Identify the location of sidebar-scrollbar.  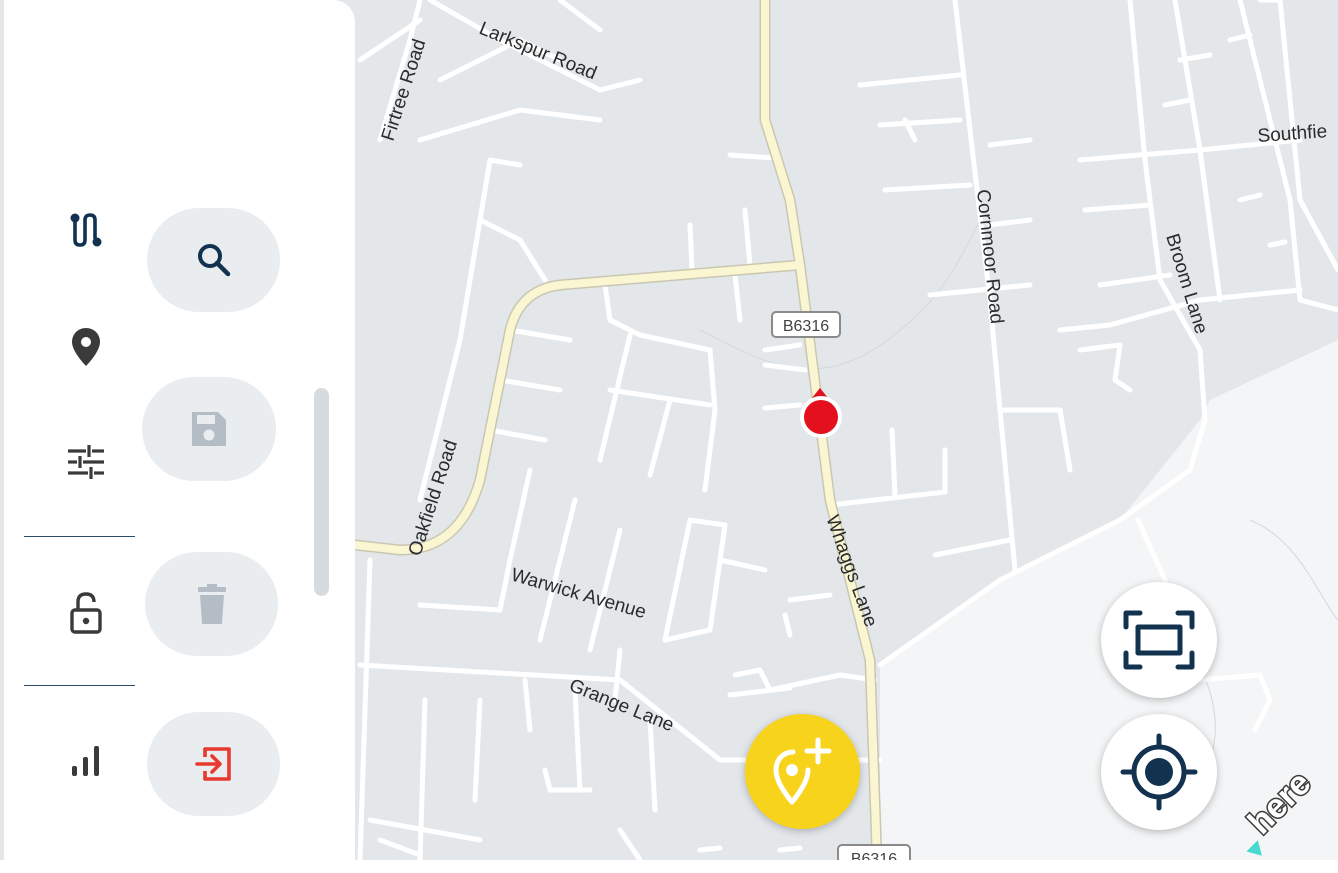
(321, 492).